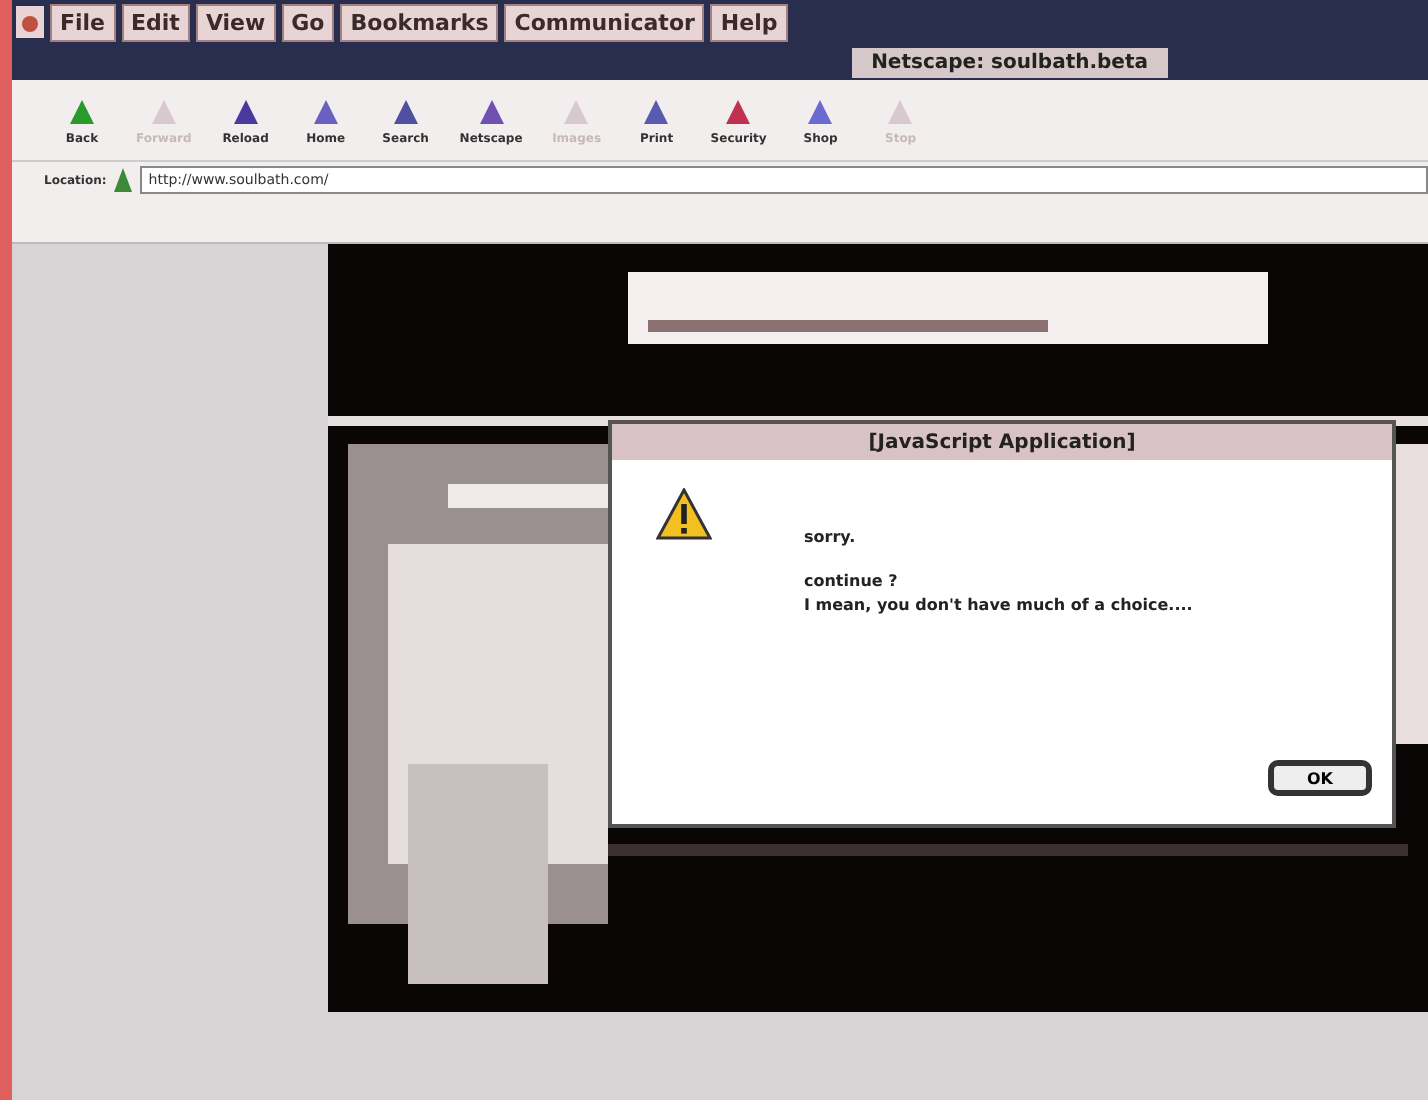 The width and height of the screenshot is (1428, 1100). I want to click on menu-item: Bookmarks, so click(419, 22).